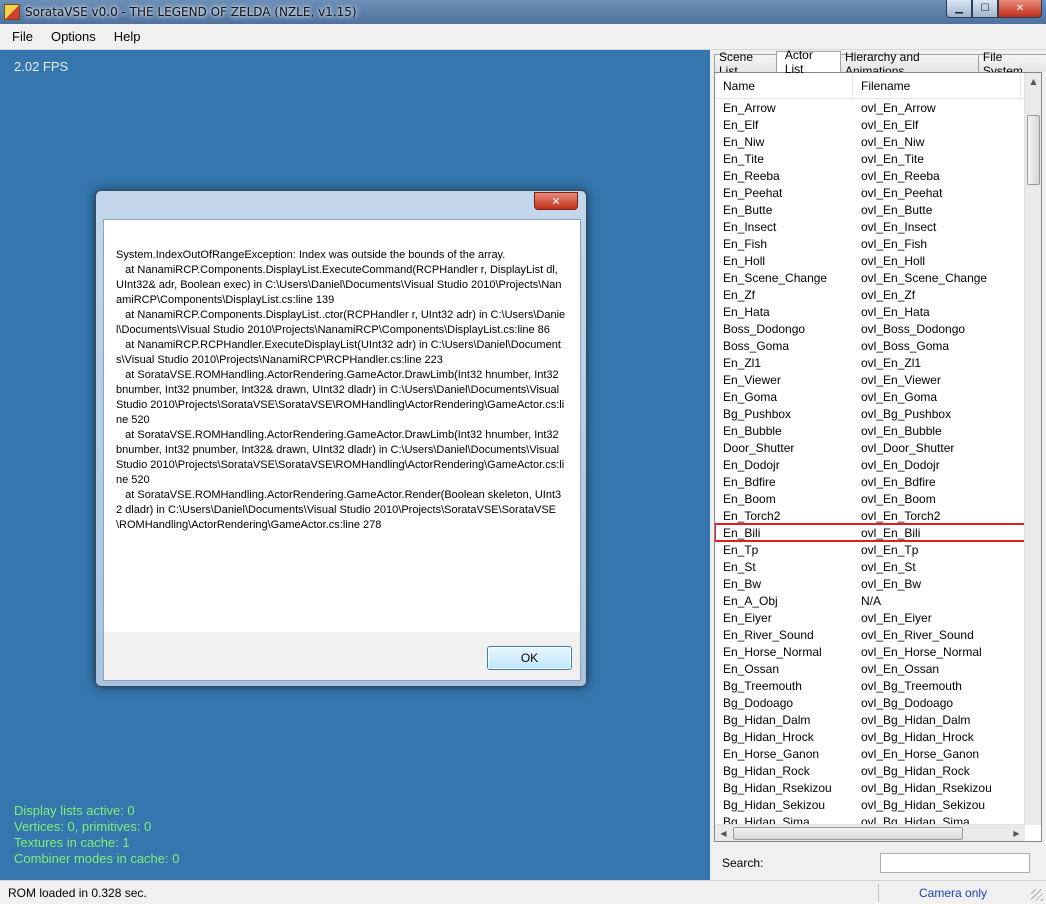 Image resolution: width=1046 pixels, height=904 pixels. Describe the element at coordinates (768, 634) in the screenshot. I see `actor-name-cell: En_River_Sound` at that location.